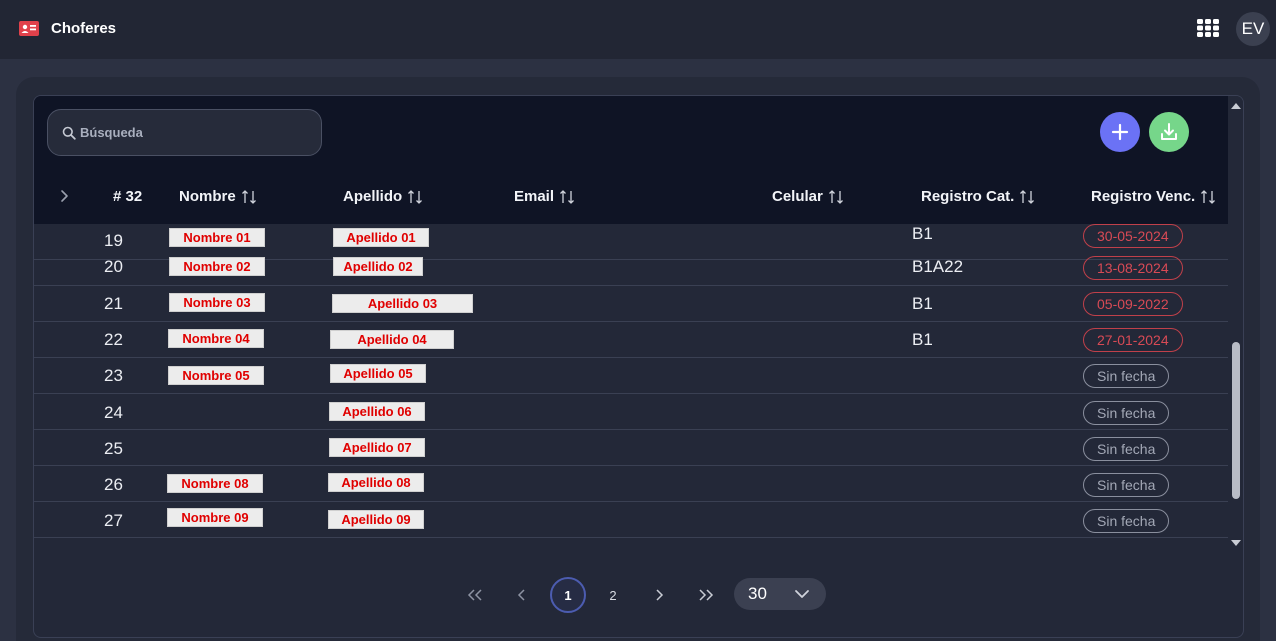  I want to click on prev-page-button, so click(522, 595).